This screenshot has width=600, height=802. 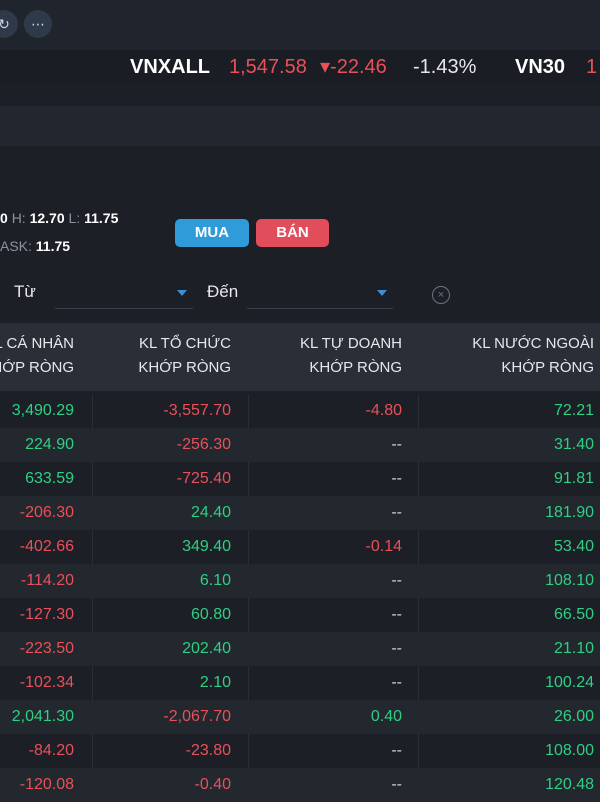 What do you see at coordinates (215, 580) in the screenshot?
I see `cell-institution-net: 6.10` at bounding box center [215, 580].